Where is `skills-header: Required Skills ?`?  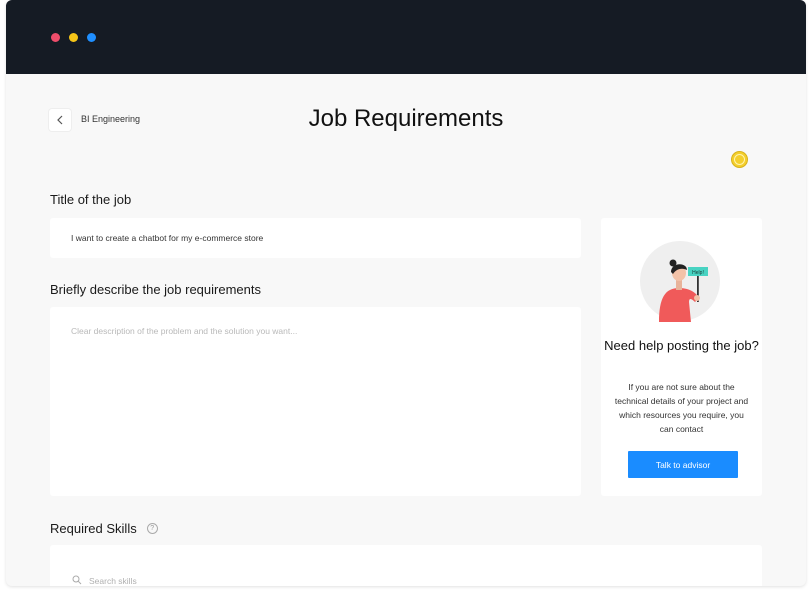 skills-header: Required Skills ? is located at coordinates (104, 528).